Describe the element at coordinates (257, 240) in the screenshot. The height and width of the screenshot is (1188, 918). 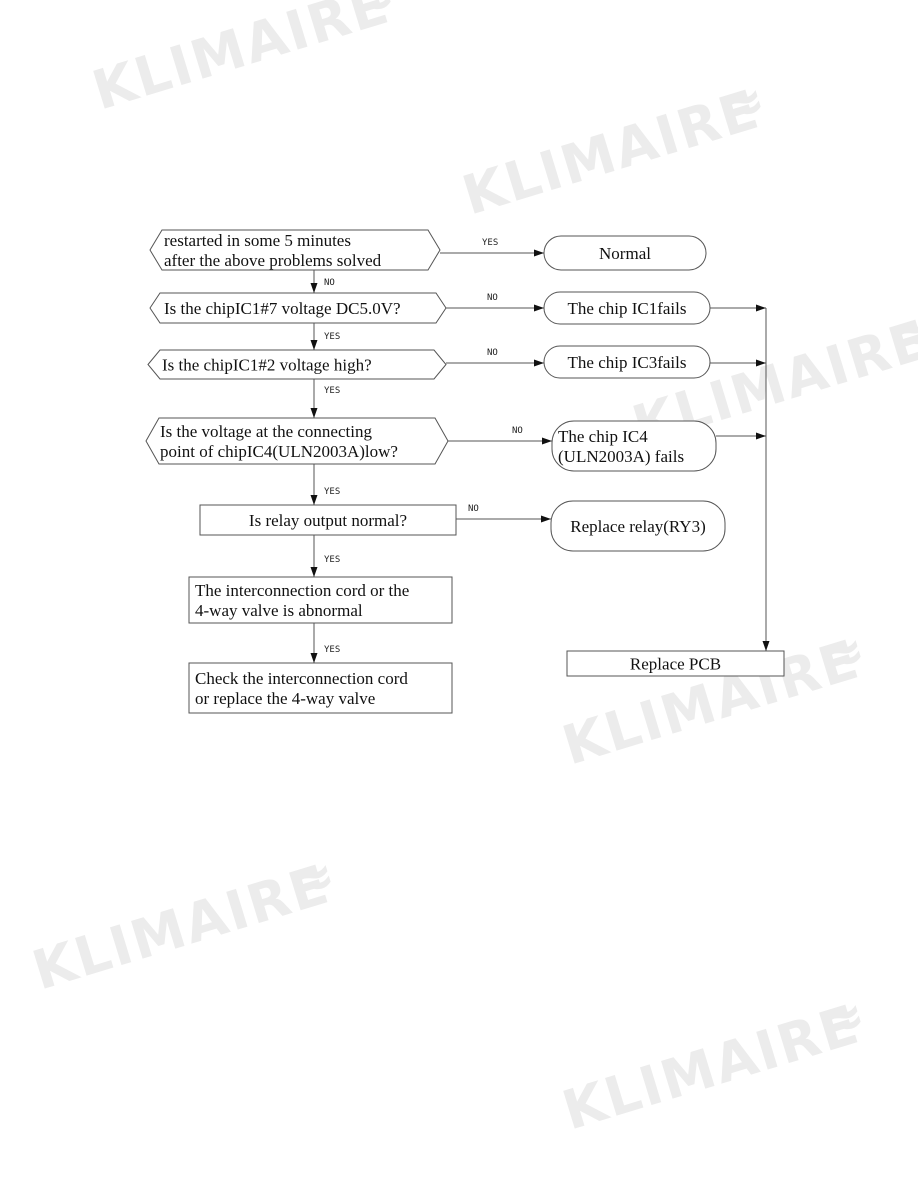
I see `node-label-line: restarted in some 5 minutes` at that location.